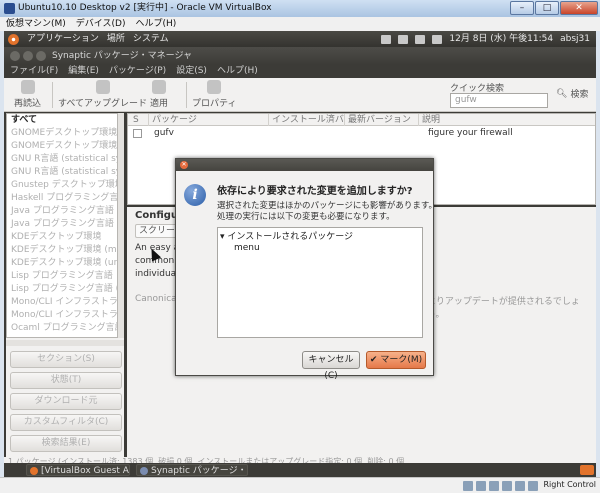  Describe the element at coordinates (62, 133) in the screenshot. I see `category-item: GNOMEデスクトップ環境` at that location.